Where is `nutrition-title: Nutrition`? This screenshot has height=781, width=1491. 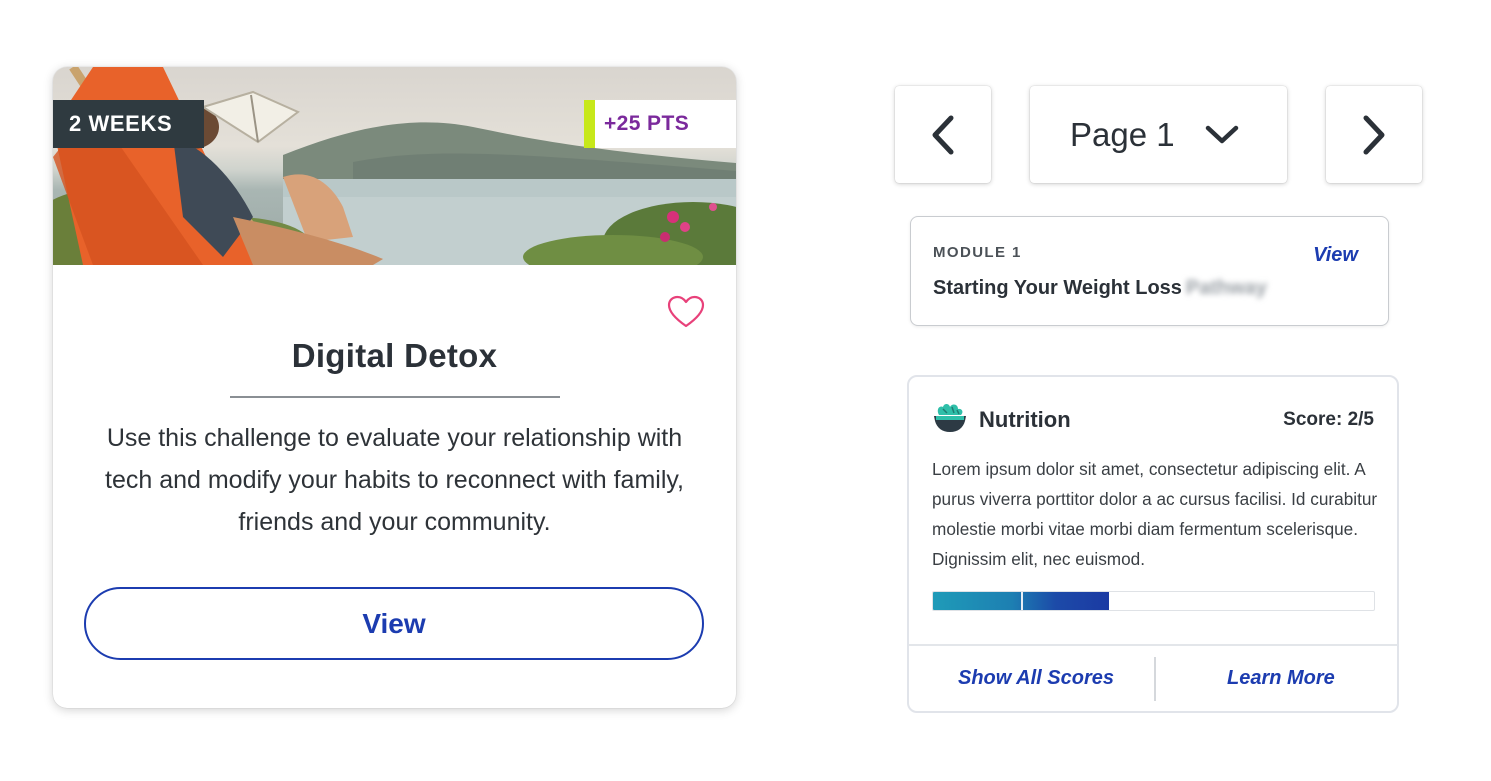 nutrition-title: Nutrition is located at coordinates (1025, 419).